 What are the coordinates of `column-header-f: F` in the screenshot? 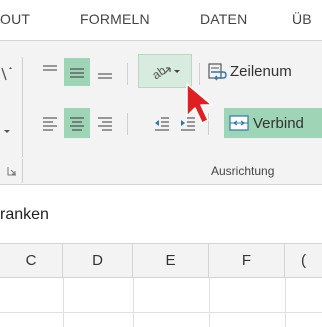 It's located at (247, 260).